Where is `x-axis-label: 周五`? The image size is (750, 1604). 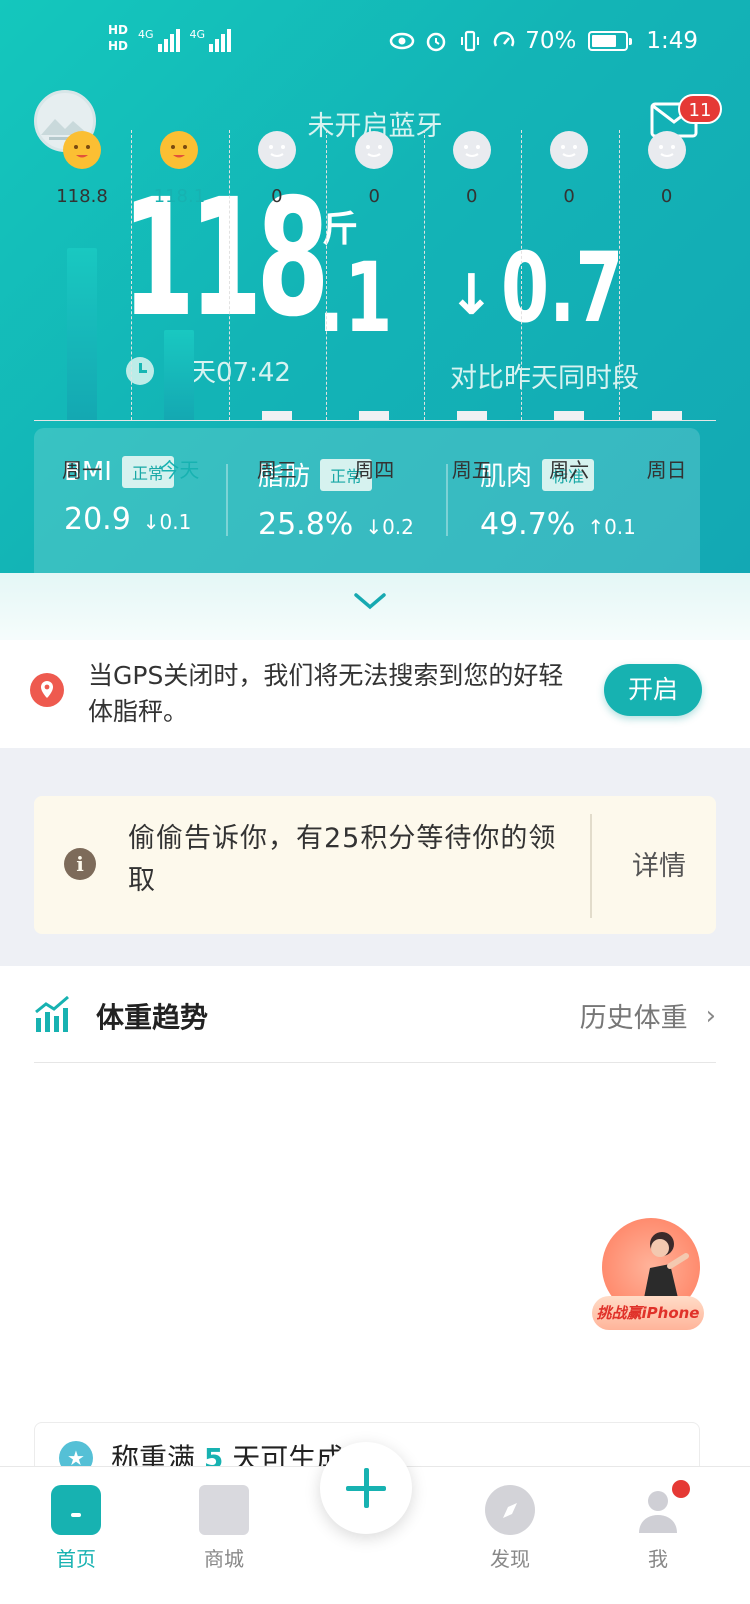 x-axis-label: 周五 is located at coordinates (471, 470).